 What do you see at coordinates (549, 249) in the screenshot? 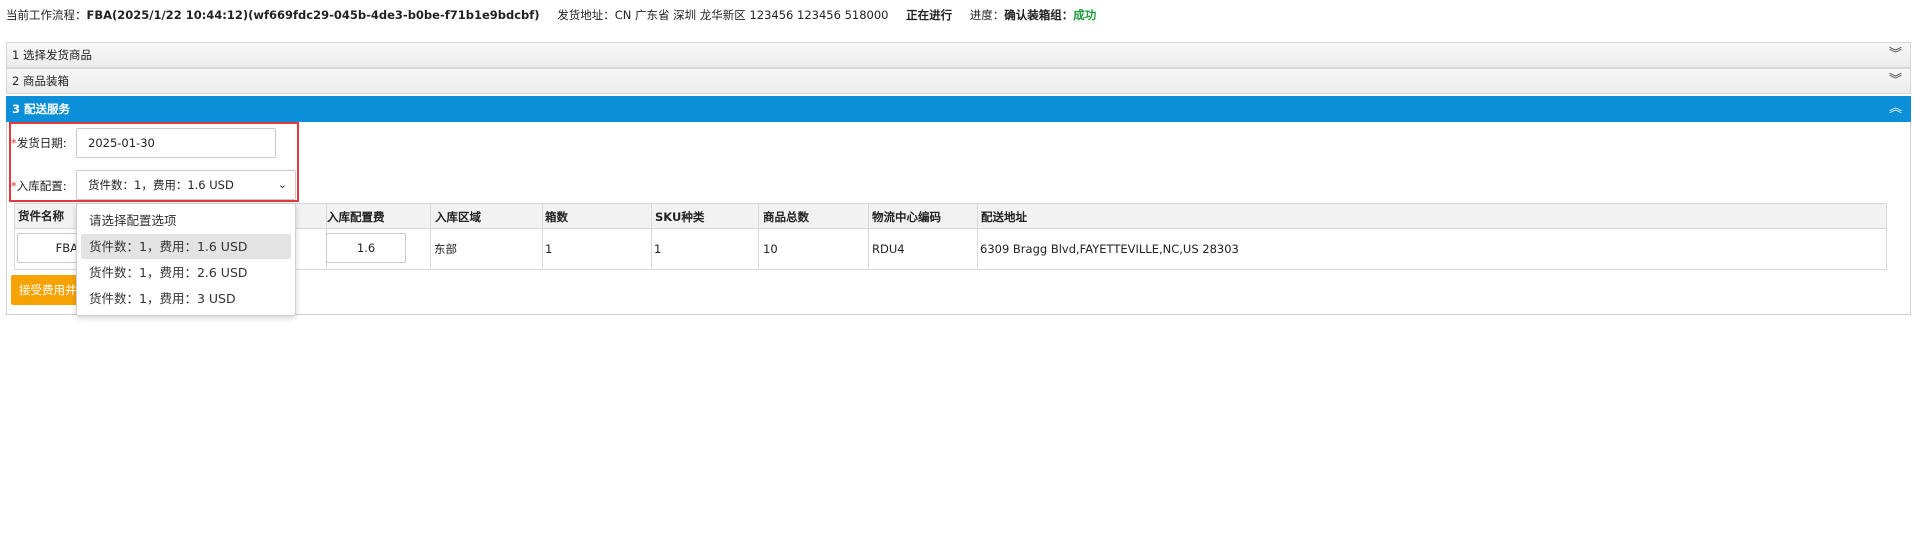
I see `boxes-cell: 1` at bounding box center [549, 249].